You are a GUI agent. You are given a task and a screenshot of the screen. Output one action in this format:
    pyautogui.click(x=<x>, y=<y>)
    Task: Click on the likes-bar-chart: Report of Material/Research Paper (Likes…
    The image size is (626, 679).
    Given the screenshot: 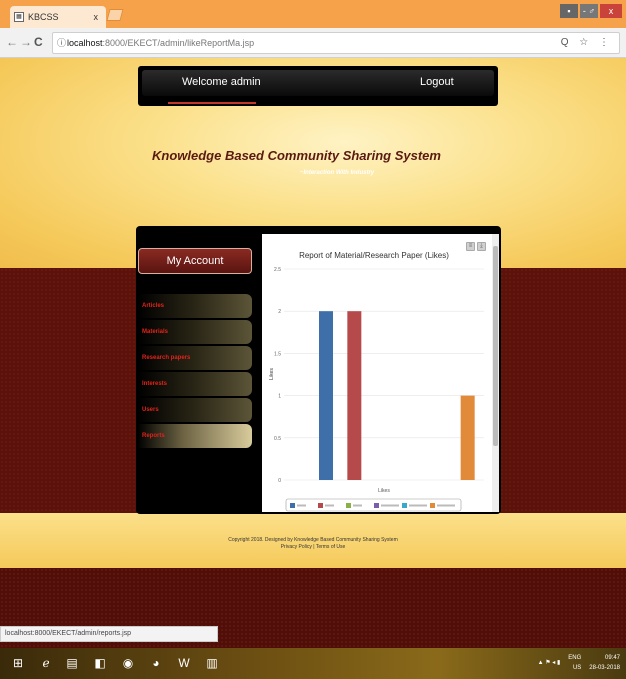 What is the action you would take?
    pyautogui.click(x=376, y=381)
    